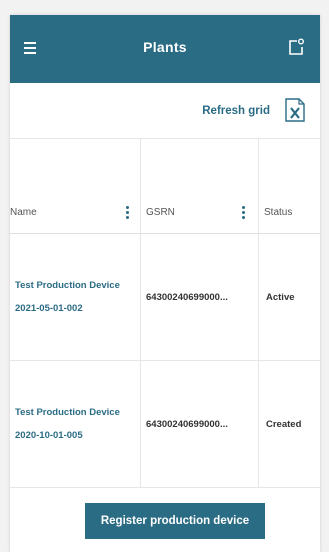  I want to click on cell-status: Created, so click(289, 424).